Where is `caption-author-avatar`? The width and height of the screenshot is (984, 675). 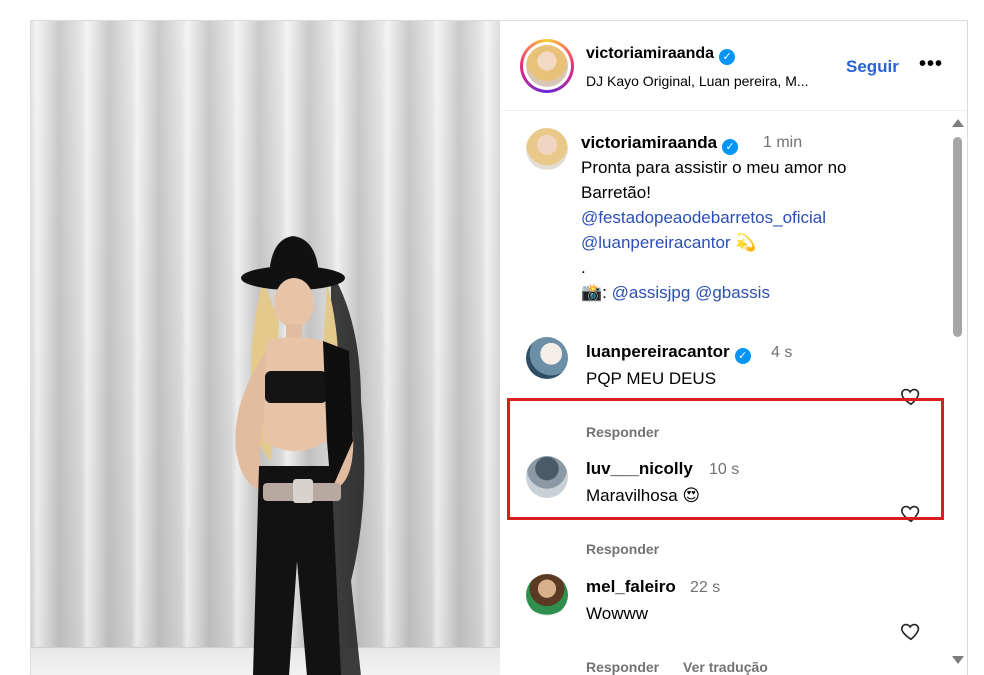
caption-author-avatar is located at coordinates (547, 149).